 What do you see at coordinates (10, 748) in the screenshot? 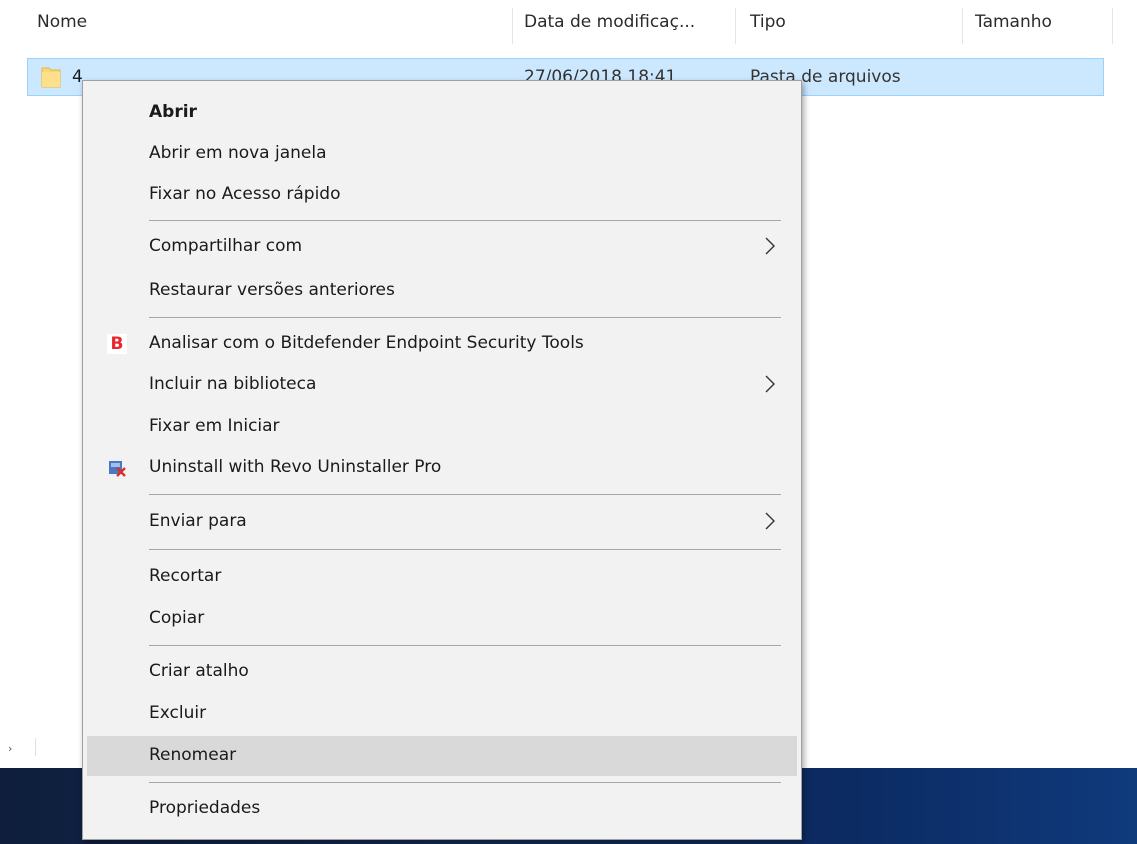
I see `expand-arrow-icon: ›` at bounding box center [10, 748].